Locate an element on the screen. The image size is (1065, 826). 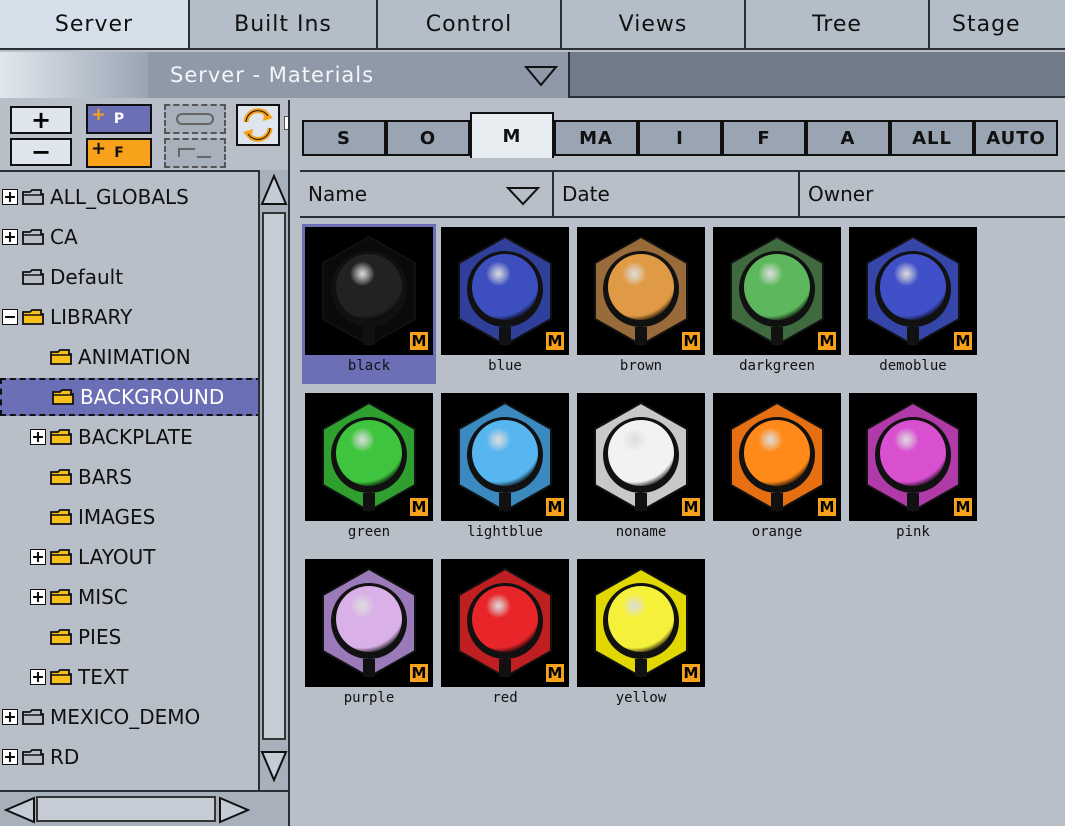
material-tile: Mblue is located at coordinates (505, 304).